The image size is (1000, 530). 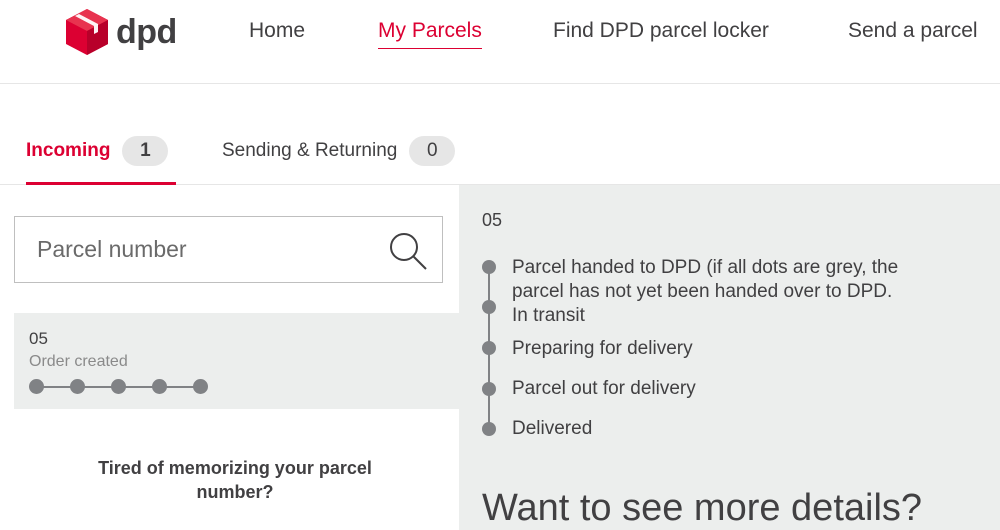 I want to click on nav-send-parcel: Send a parcel, so click(x=913, y=31).